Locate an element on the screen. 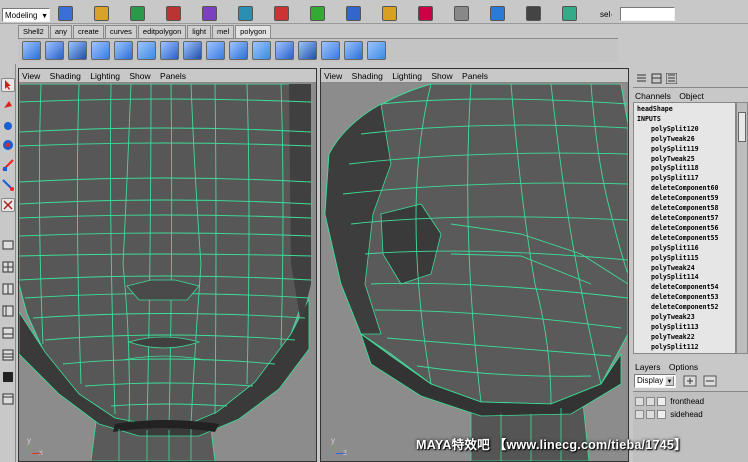  select-tool-icon is located at coordinates (8, 85).